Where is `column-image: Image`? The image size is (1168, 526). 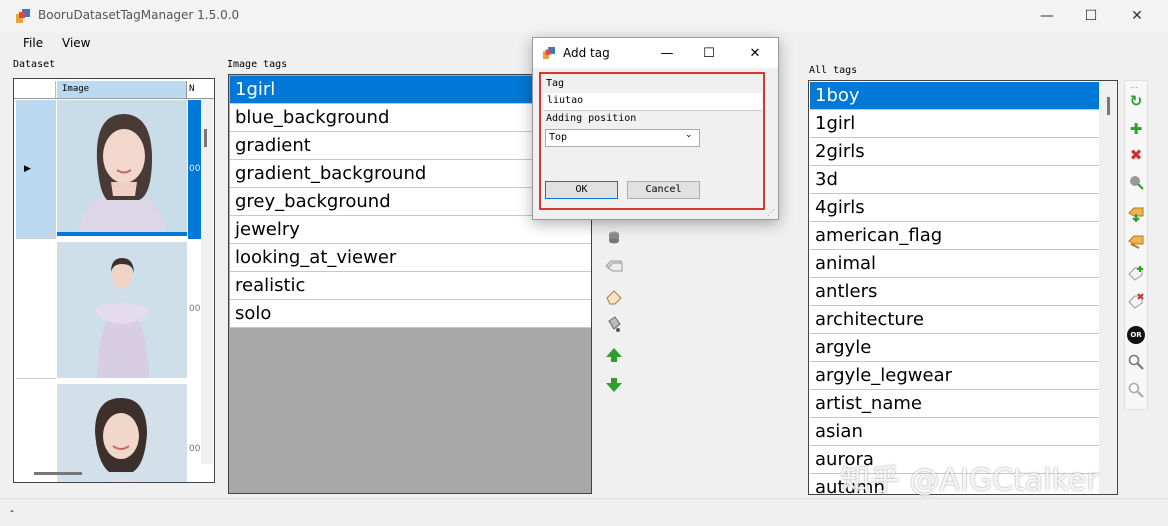 column-image: Image is located at coordinates (122, 89).